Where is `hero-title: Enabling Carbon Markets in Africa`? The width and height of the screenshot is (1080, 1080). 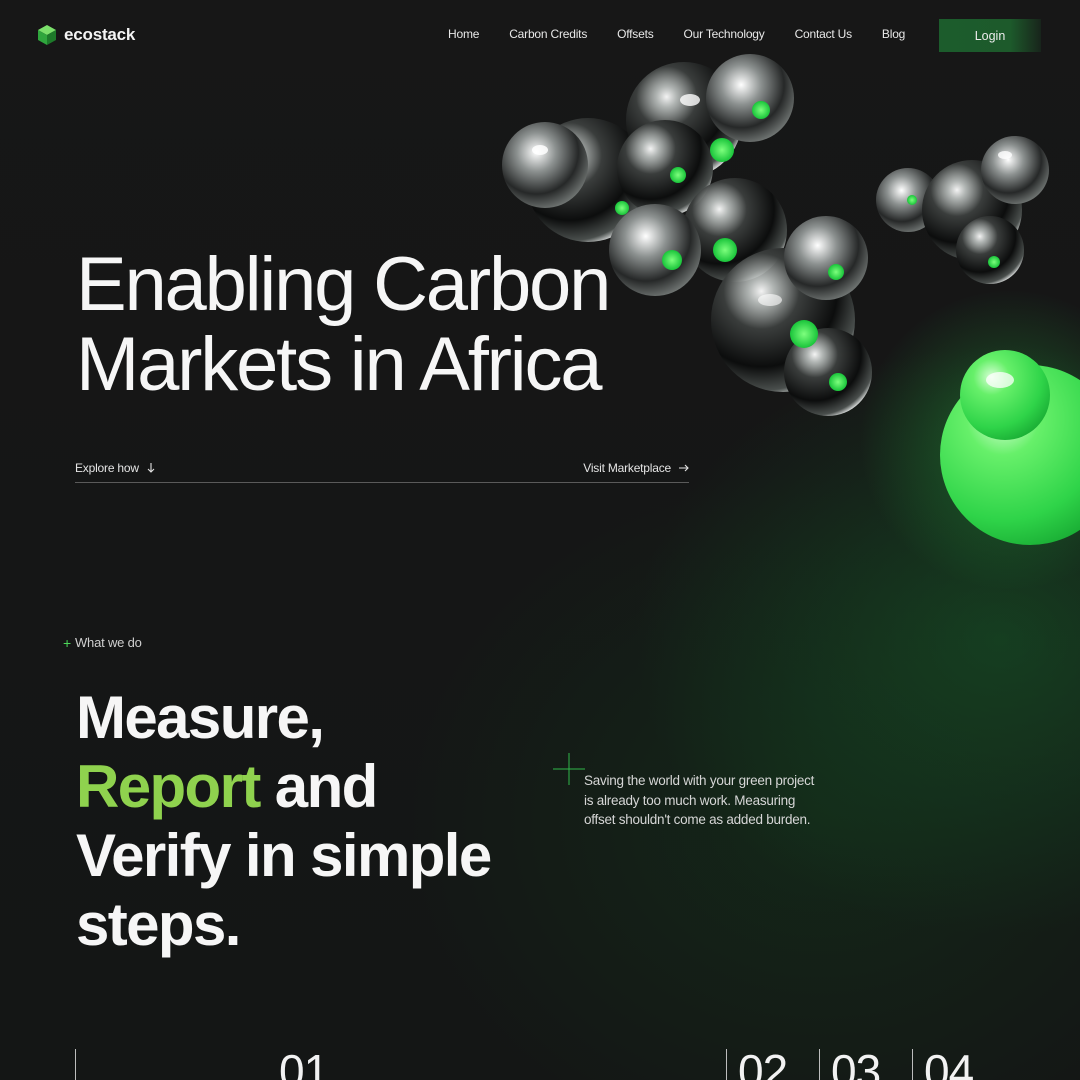
hero-title: Enabling Carbon Markets in Africa is located at coordinates (343, 324).